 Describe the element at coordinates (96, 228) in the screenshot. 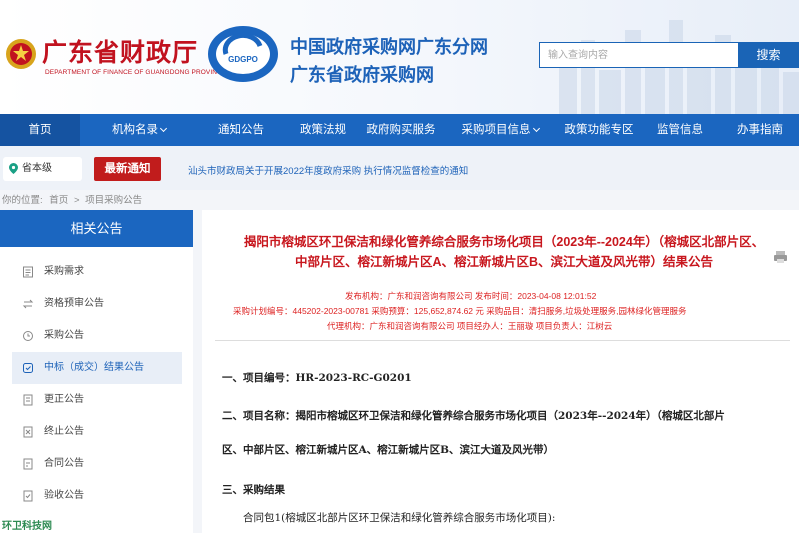

I see `sidebar-heading: 相关公告` at that location.